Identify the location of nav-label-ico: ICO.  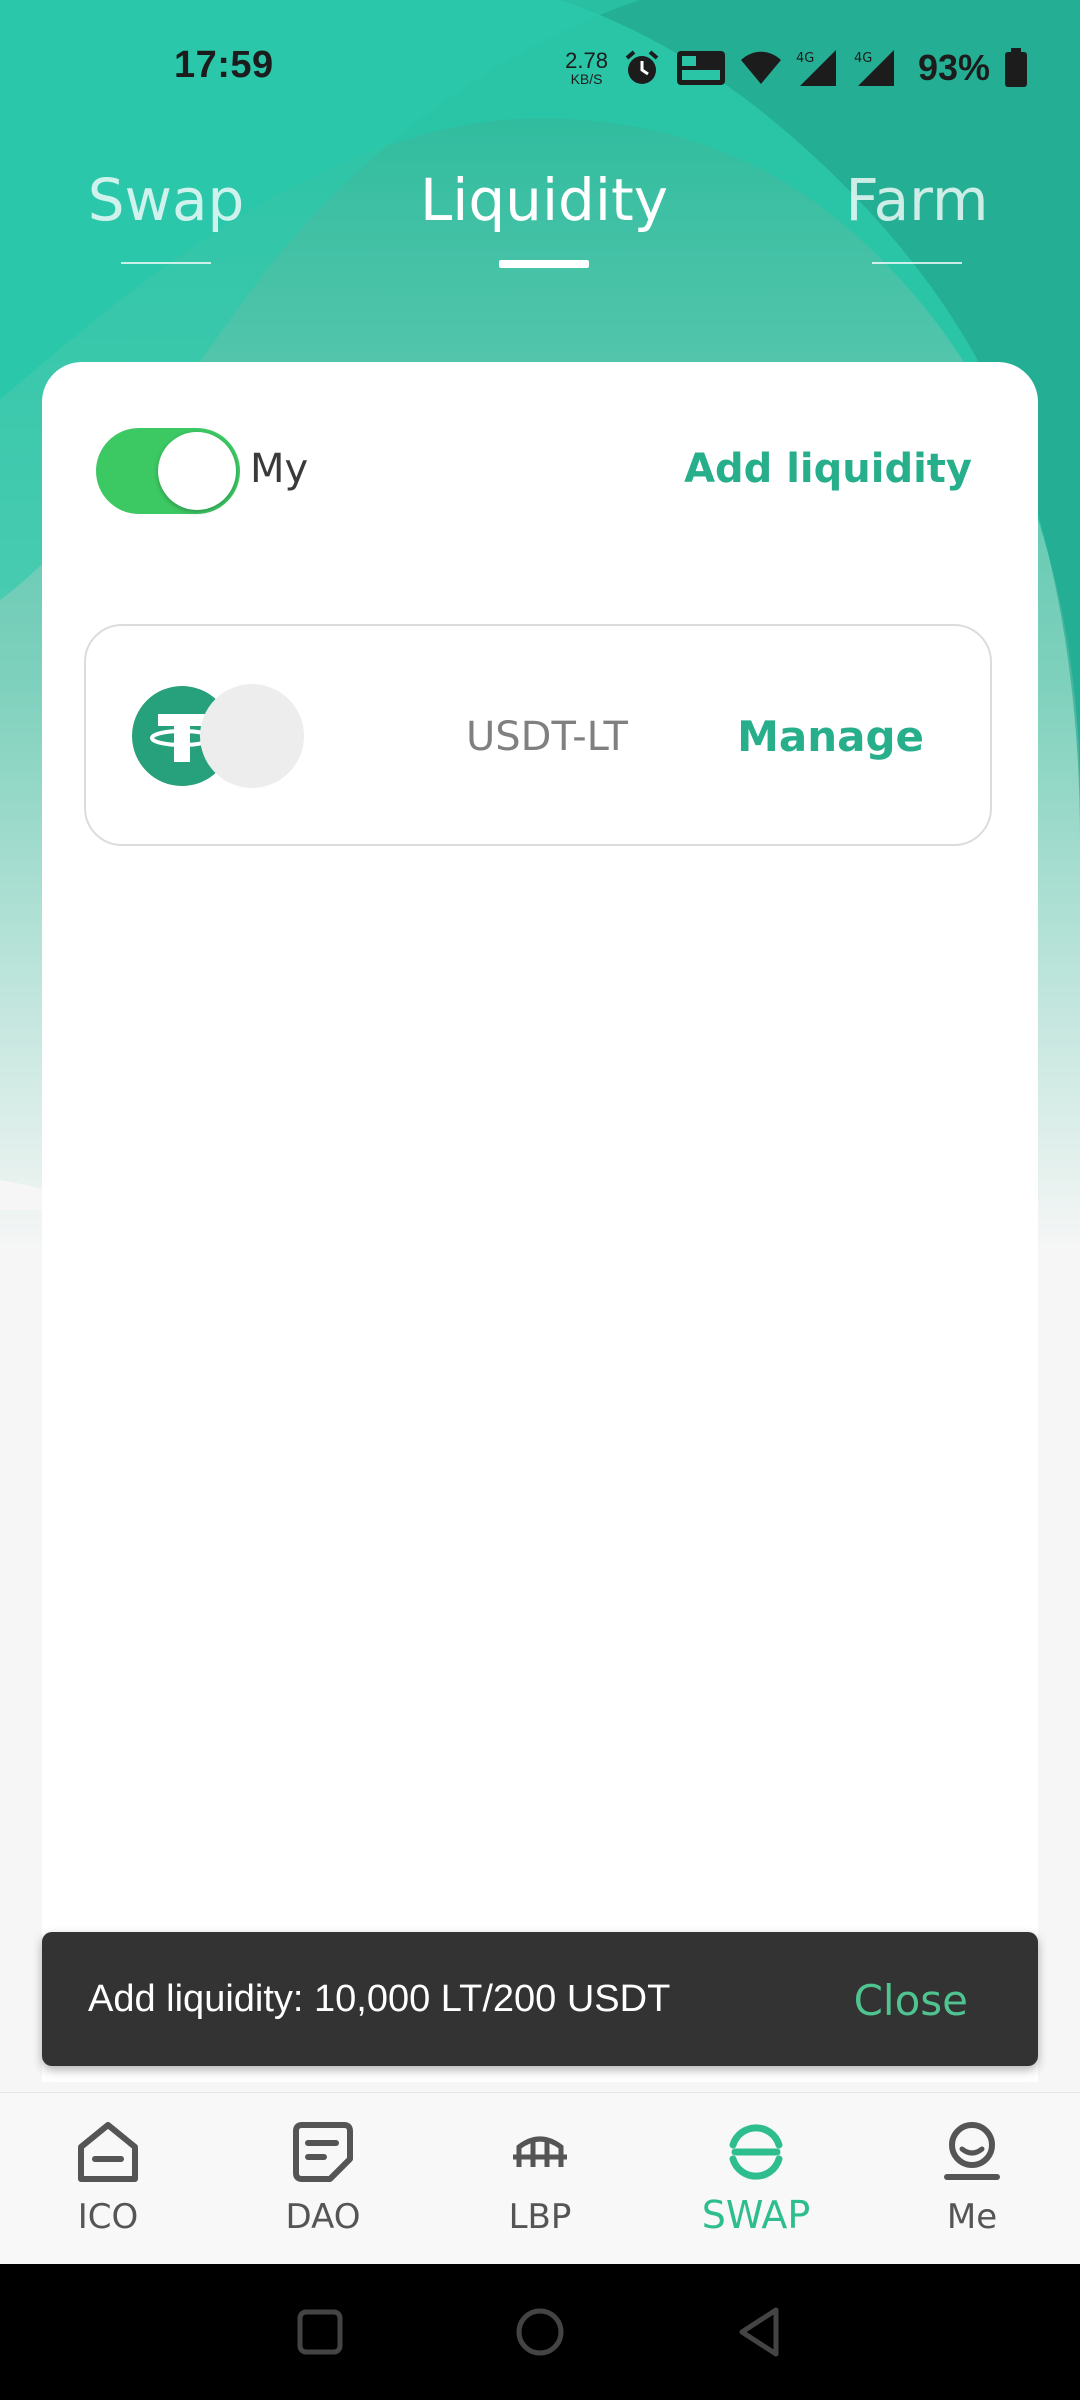
(108, 2217).